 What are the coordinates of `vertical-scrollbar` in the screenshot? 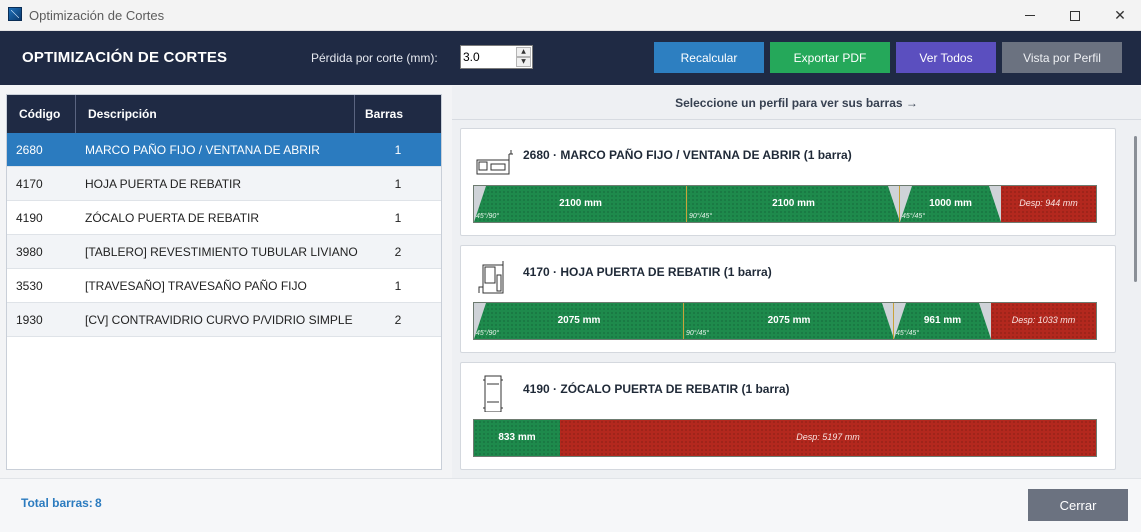 It's located at (1134, 299).